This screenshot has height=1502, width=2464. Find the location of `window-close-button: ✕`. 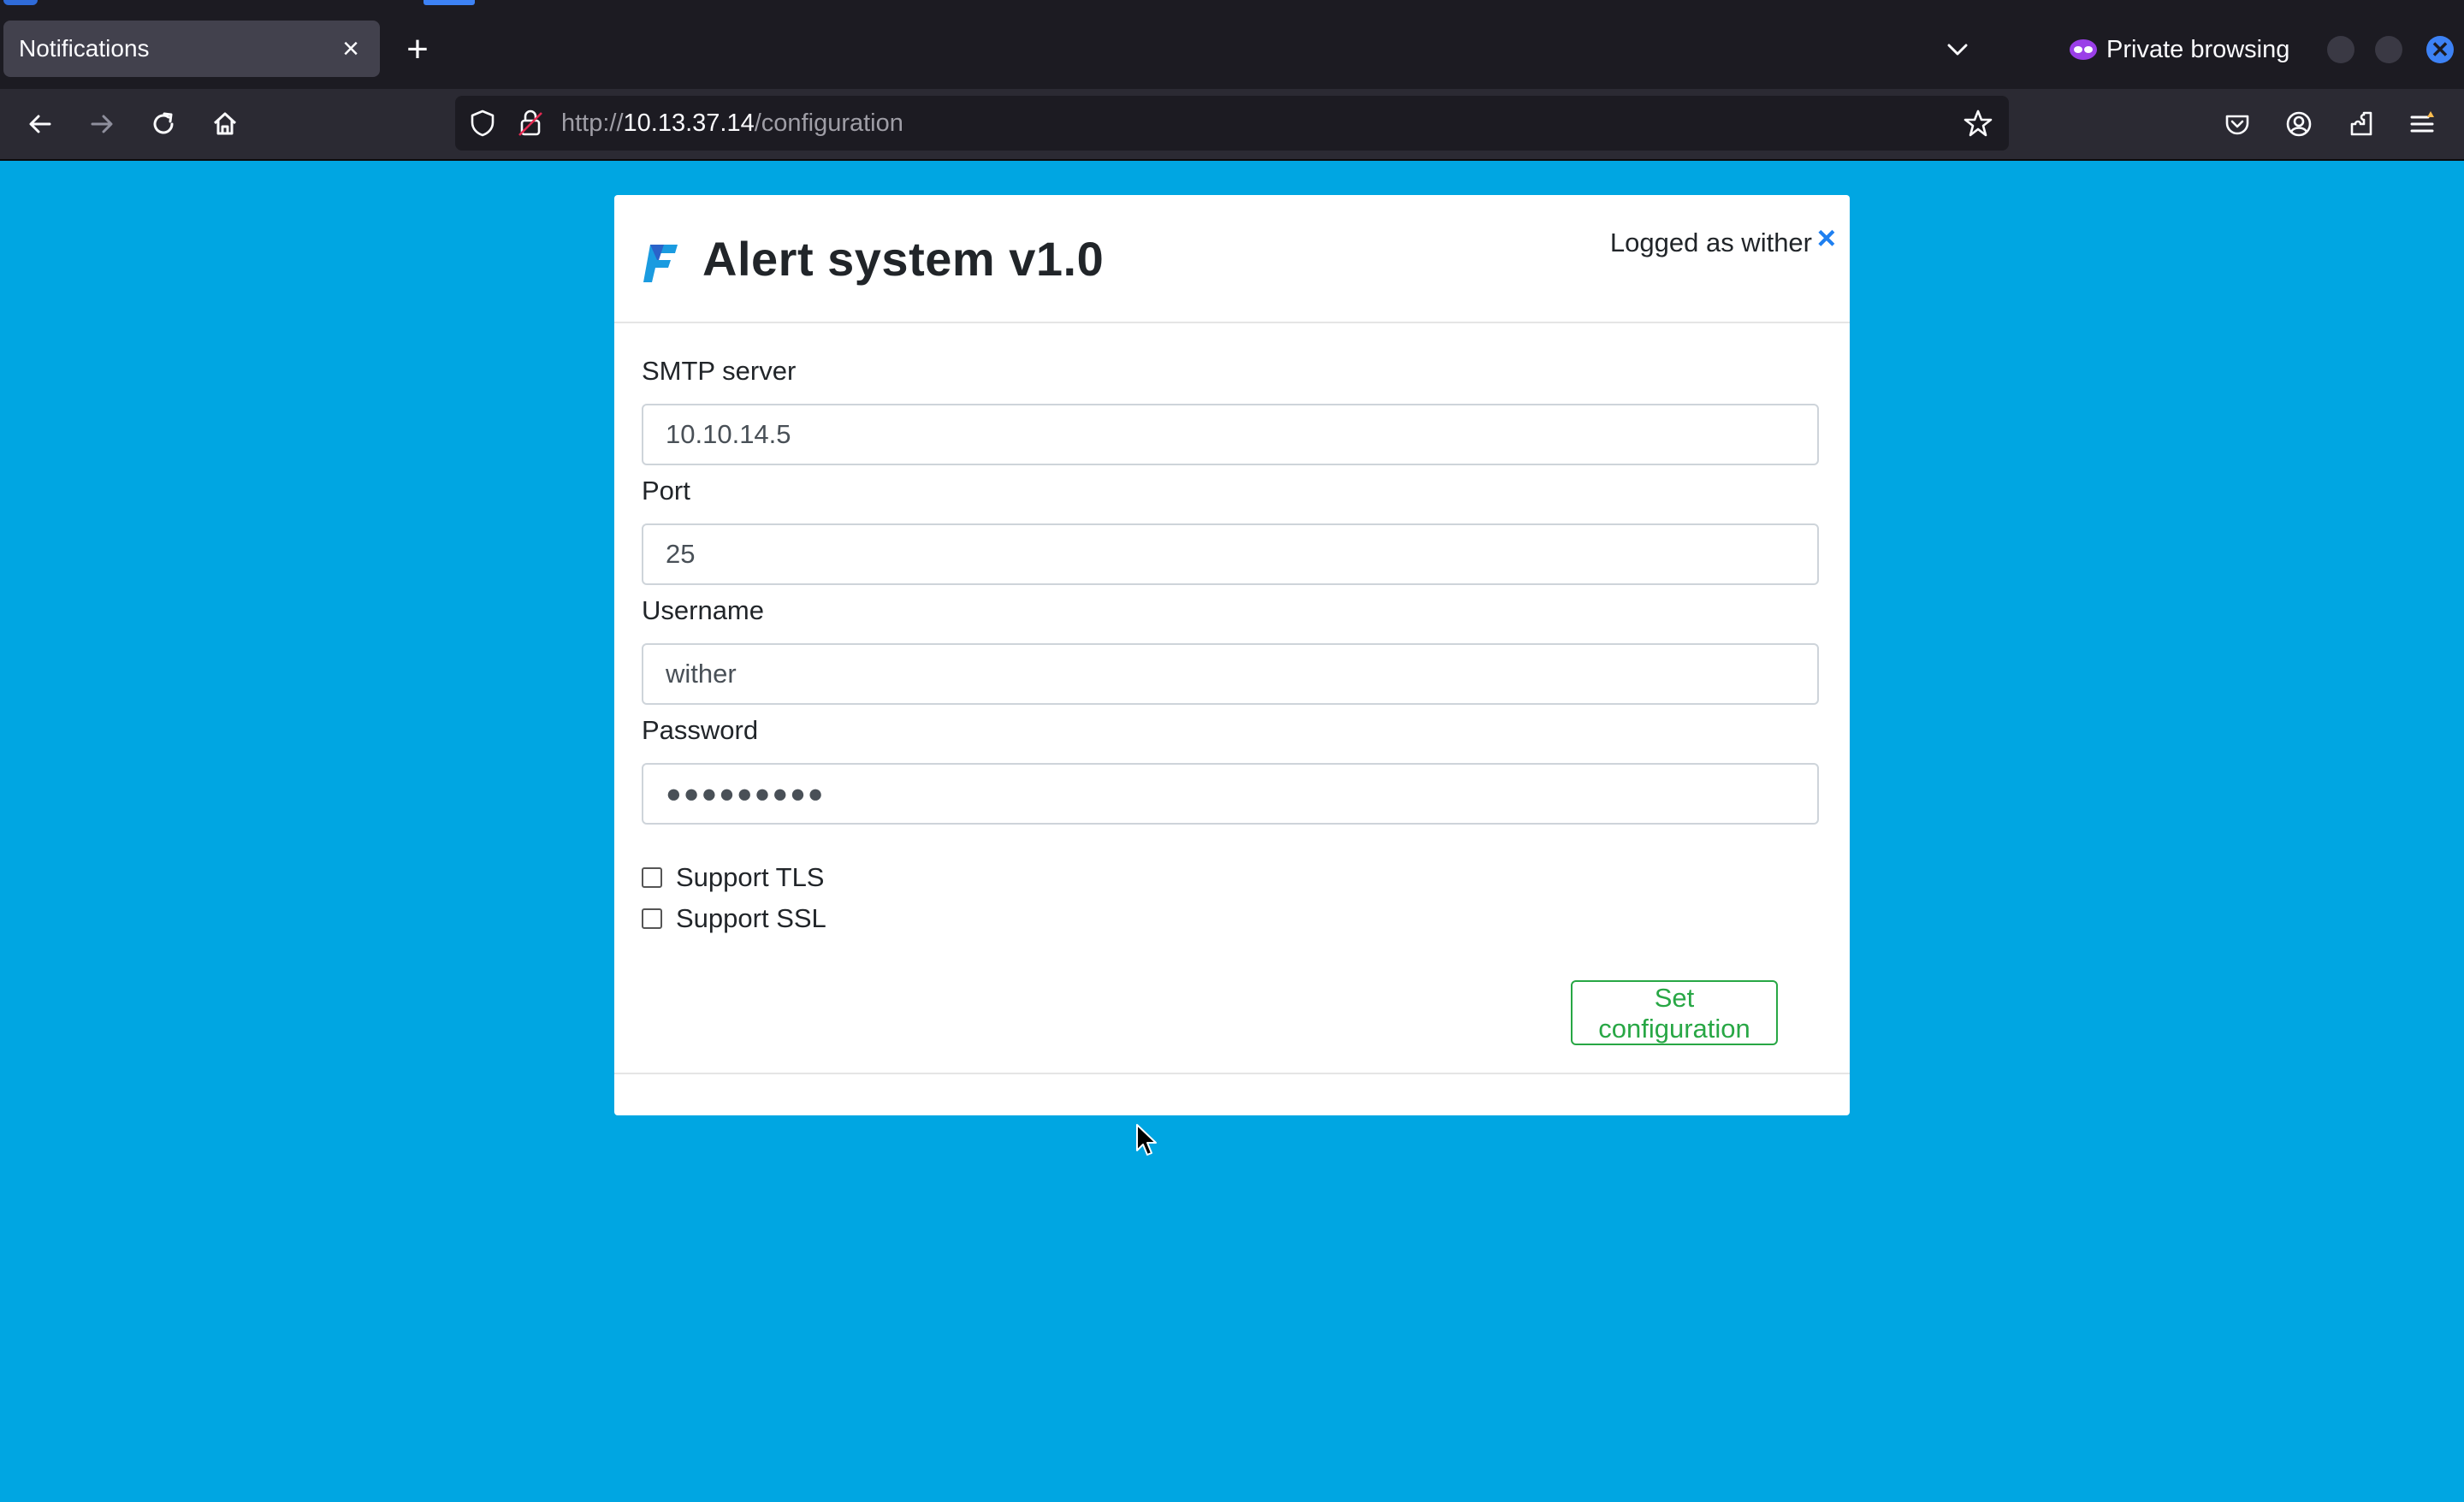

window-close-button: ✕ is located at coordinates (2440, 49).